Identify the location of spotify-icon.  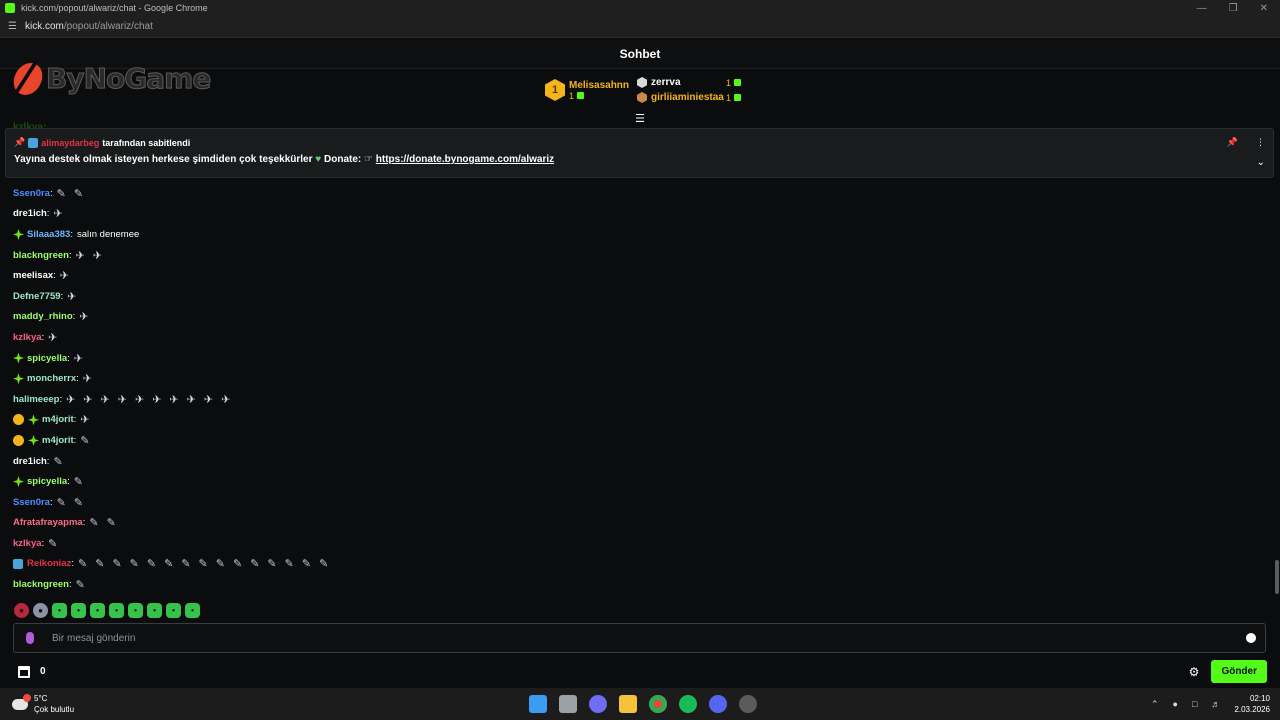
(688, 704).